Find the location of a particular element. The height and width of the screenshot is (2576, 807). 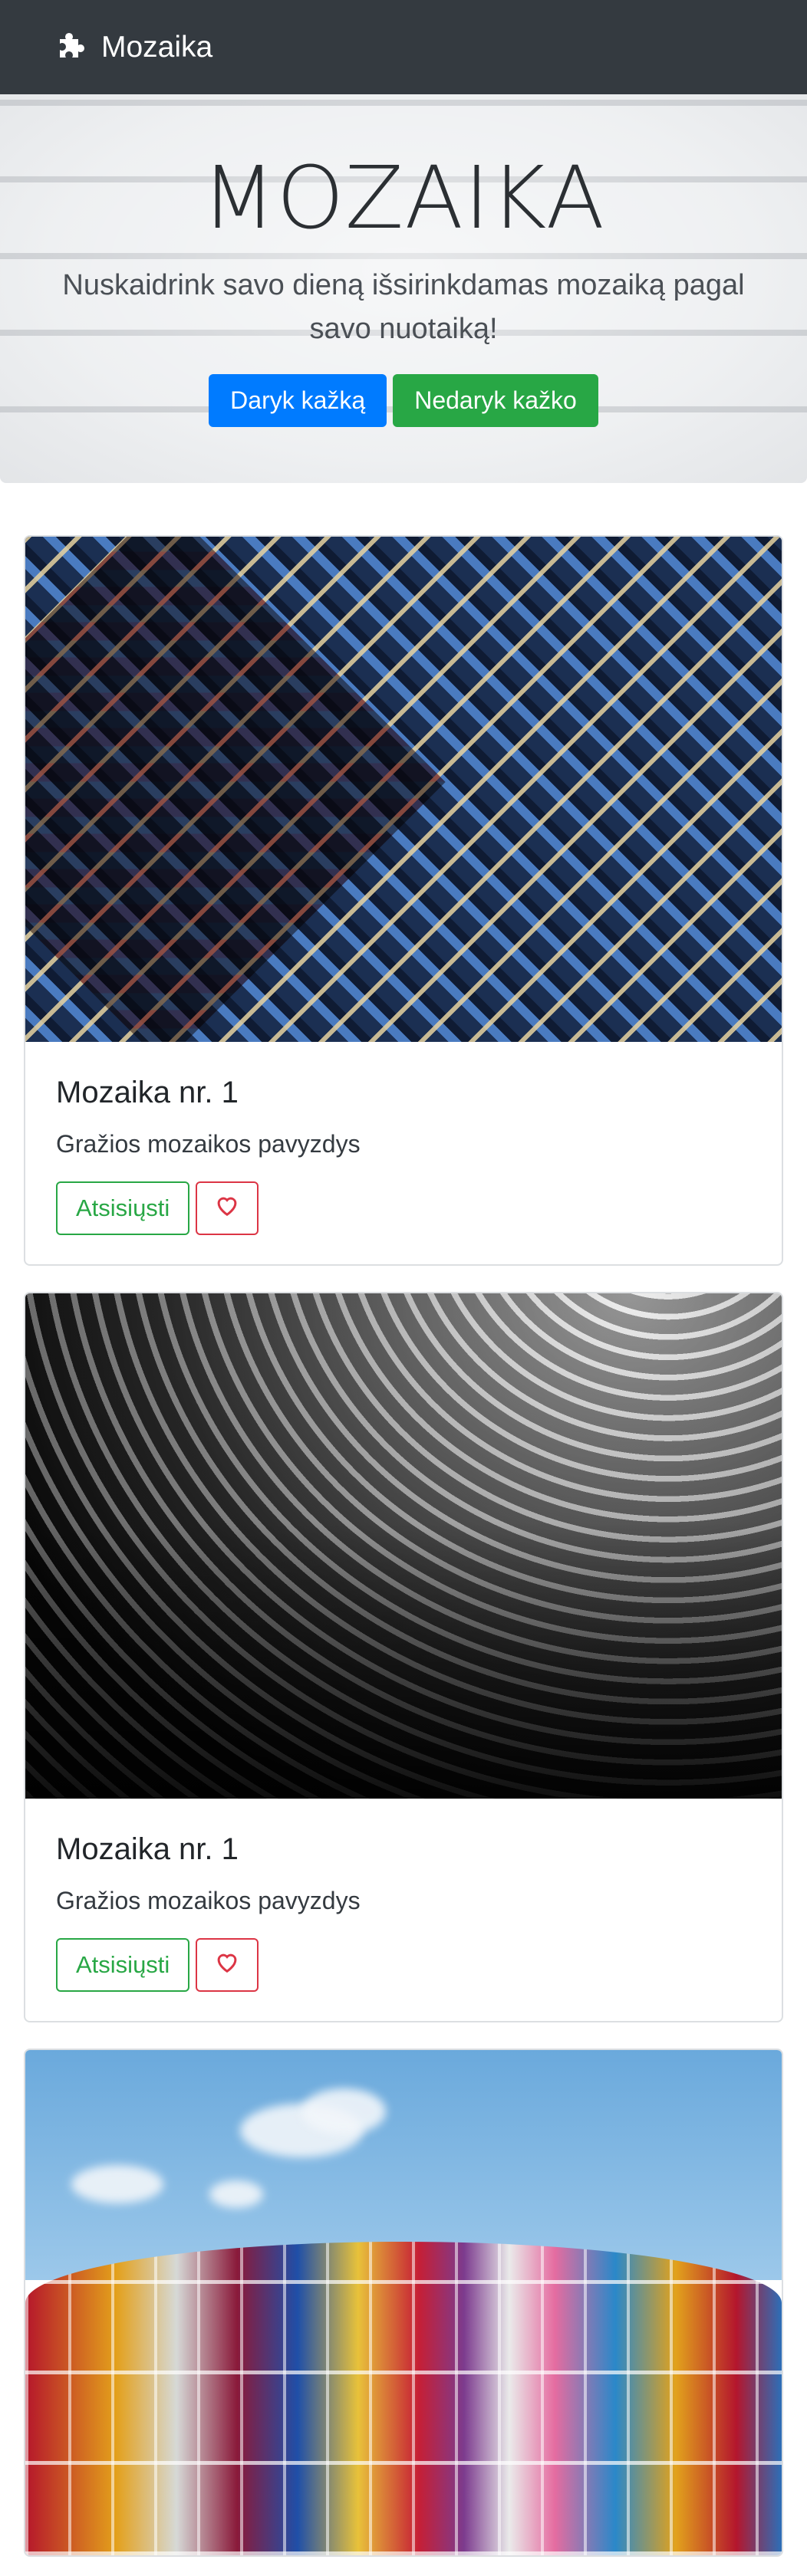

brand-link: Mozaika is located at coordinates (134, 47).